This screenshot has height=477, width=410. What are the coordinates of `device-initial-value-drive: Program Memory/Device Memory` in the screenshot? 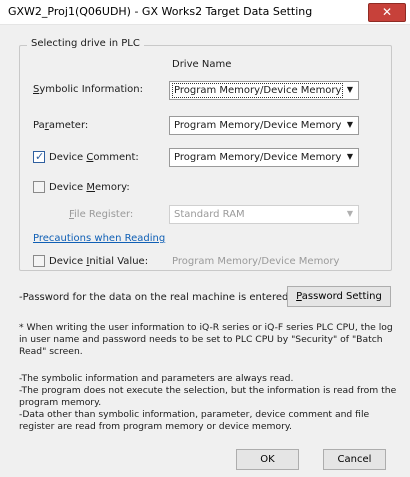 It's located at (256, 261).